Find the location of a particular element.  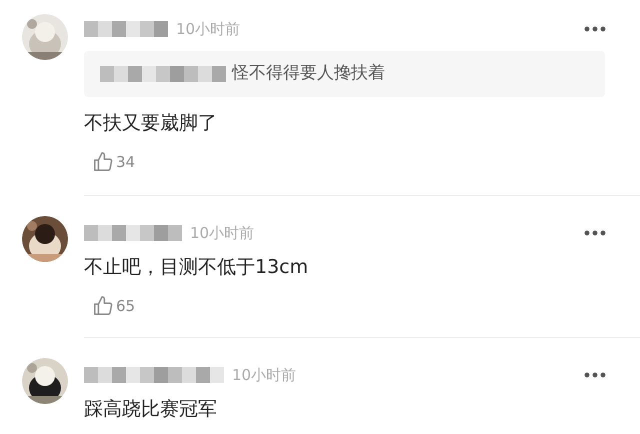

comment-text: 踩高跷比赛冠军 is located at coordinates (151, 409).